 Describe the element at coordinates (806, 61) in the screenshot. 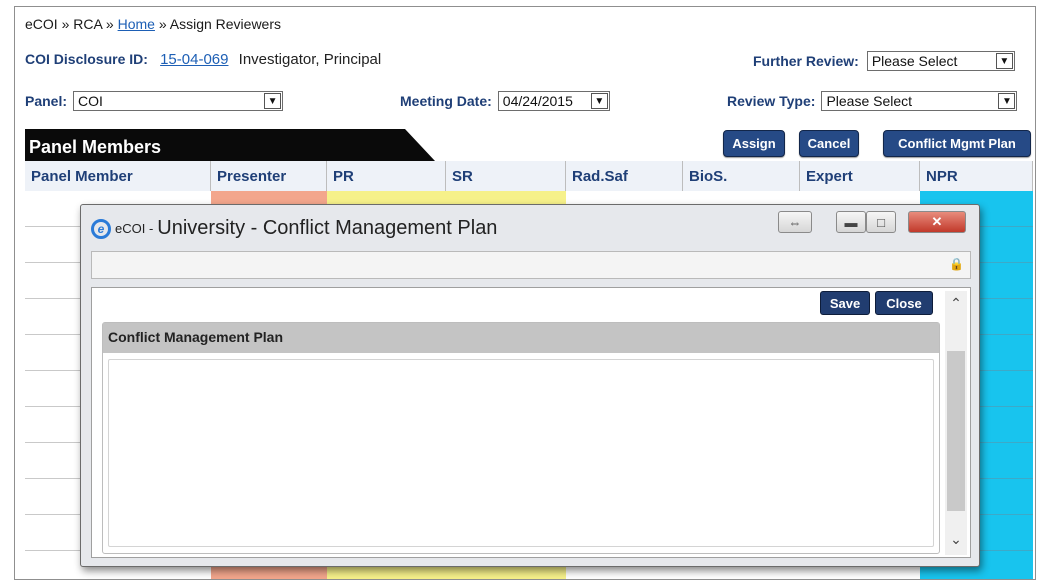

I see `further-review-label: Further Review:` at that location.